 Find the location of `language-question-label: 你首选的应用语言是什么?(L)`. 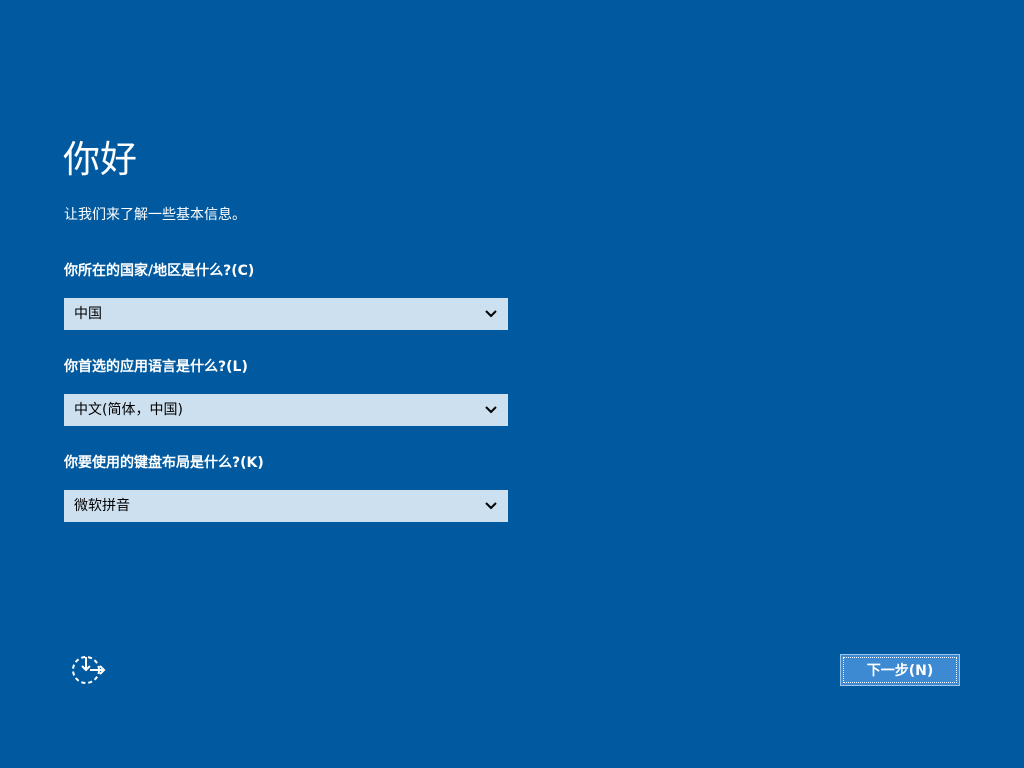

language-question-label: 你首选的应用语言是什么?(L) is located at coordinates (156, 367).